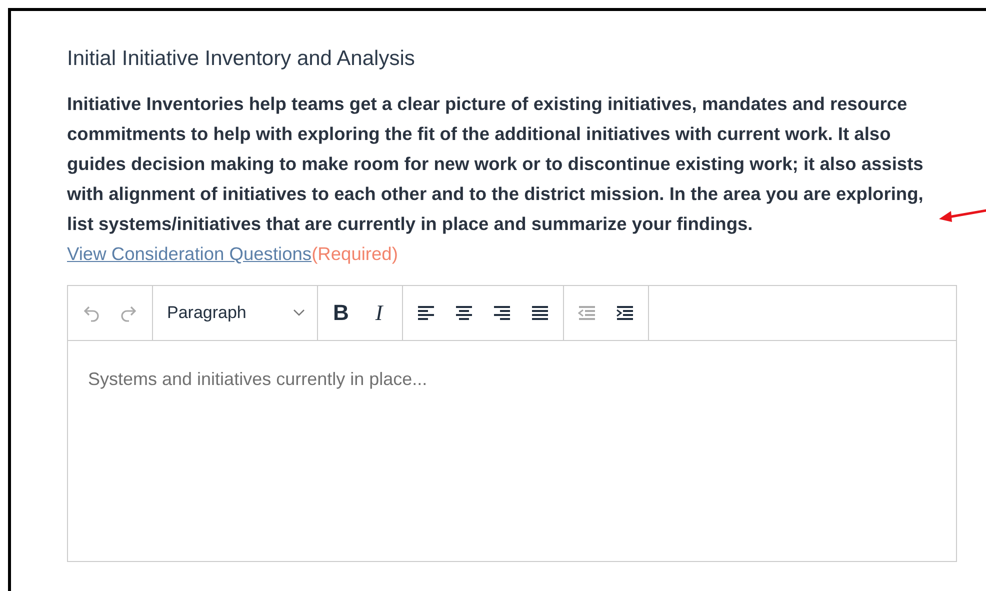  Describe the element at coordinates (355, 253) in the screenshot. I see `required-label: (Required)` at that location.